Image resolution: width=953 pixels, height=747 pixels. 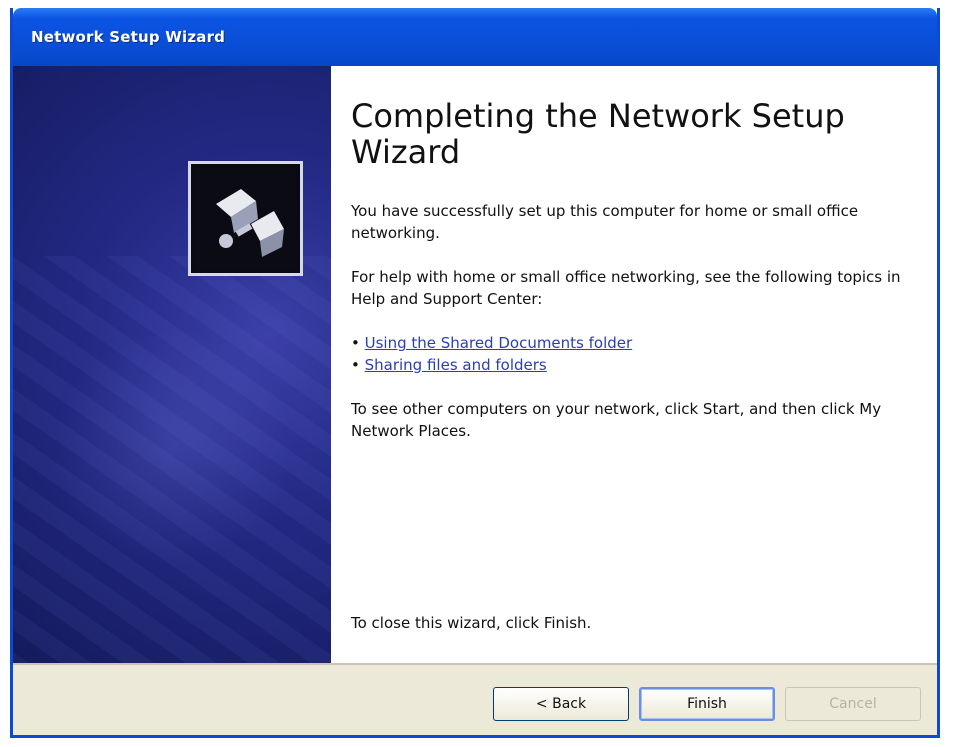 What do you see at coordinates (128, 37) in the screenshot?
I see `window-title: Network Setup Wizard` at bounding box center [128, 37].